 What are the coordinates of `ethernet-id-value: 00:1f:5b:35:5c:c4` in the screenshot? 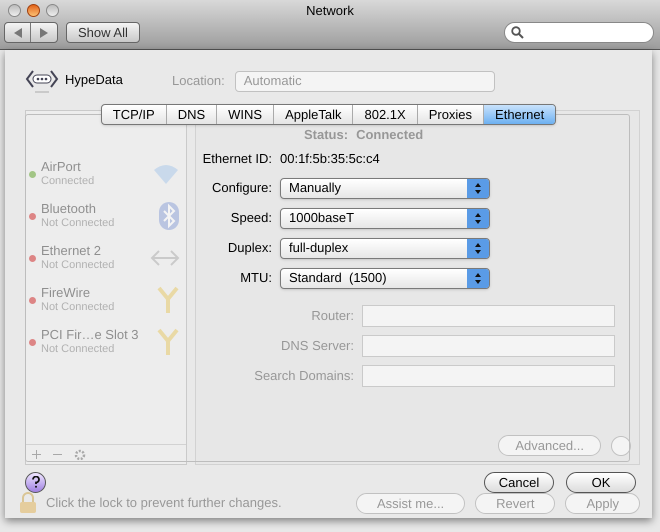 It's located at (330, 159).